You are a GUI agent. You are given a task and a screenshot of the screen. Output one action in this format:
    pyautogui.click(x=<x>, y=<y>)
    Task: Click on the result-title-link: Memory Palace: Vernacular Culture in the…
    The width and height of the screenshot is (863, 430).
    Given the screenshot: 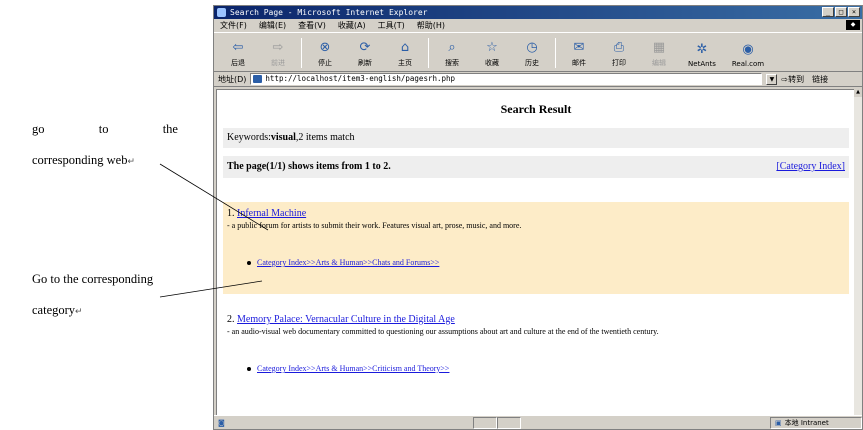 What is the action you would take?
    pyautogui.click(x=346, y=319)
    